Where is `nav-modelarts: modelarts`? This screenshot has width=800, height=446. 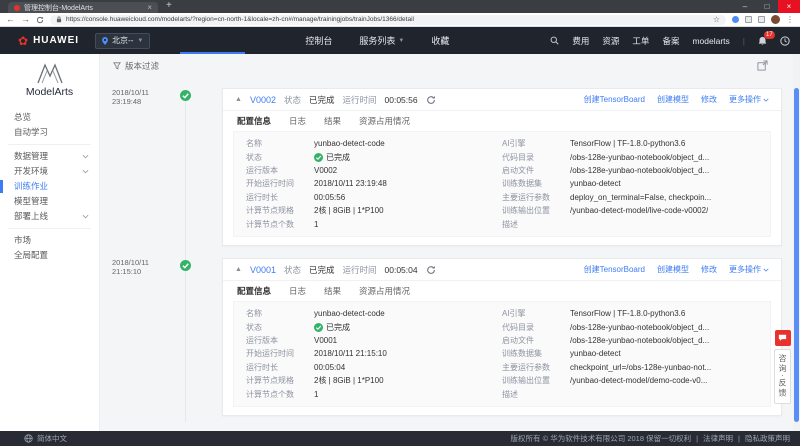 nav-modelarts: modelarts is located at coordinates (710, 41).